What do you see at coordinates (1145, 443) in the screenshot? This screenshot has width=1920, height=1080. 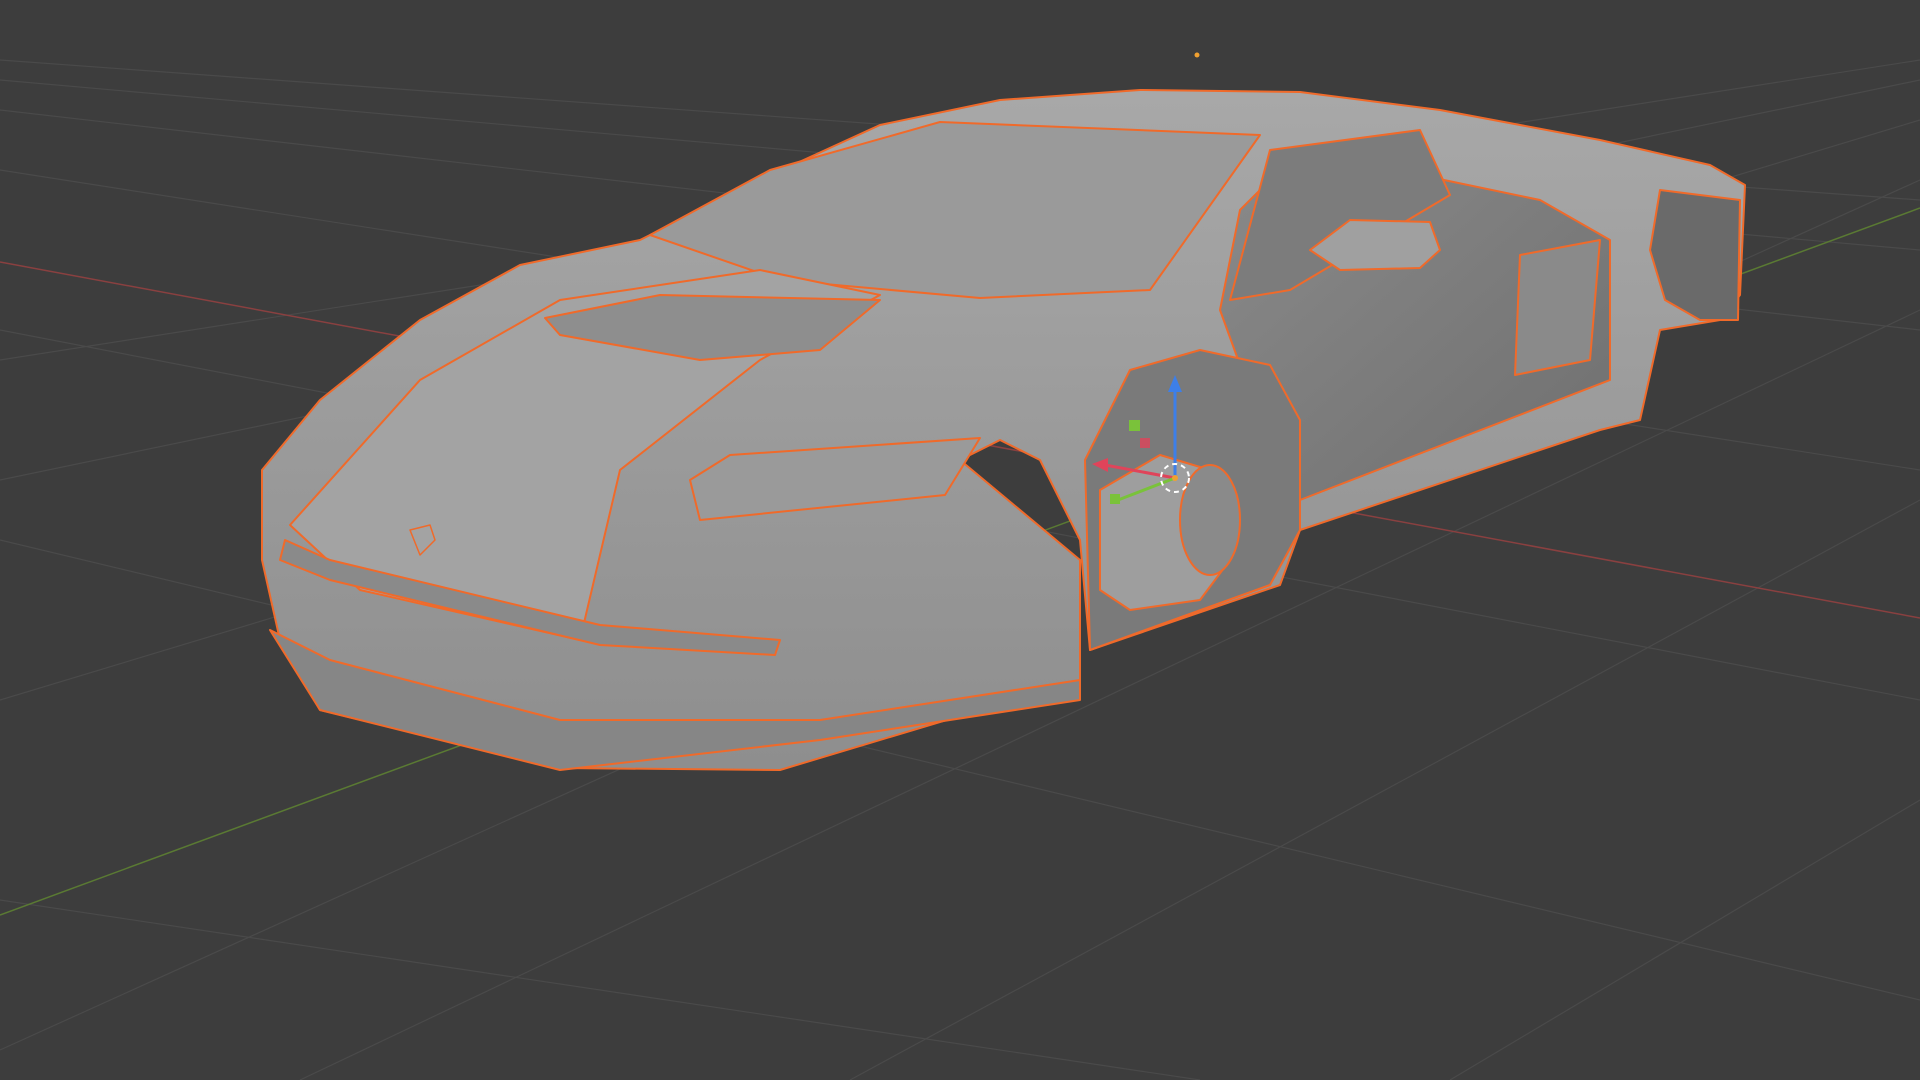 I see `gizmo-plane-handle-red-icon` at bounding box center [1145, 443].